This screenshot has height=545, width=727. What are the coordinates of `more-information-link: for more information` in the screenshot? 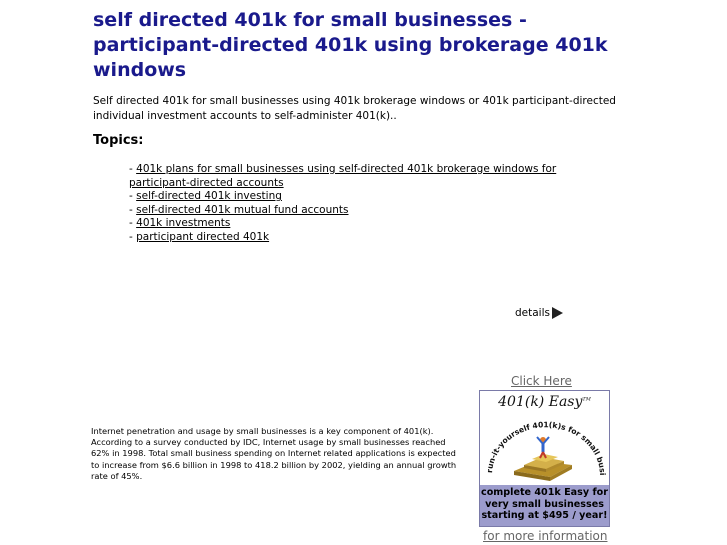 It's located at (545, 536).